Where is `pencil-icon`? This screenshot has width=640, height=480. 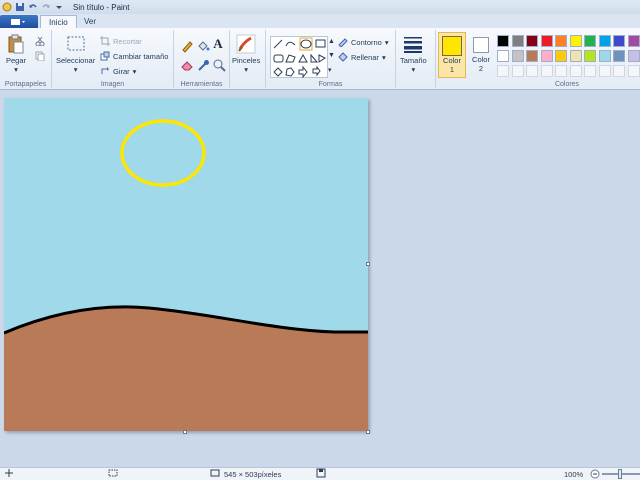 pencil-icon is located at coordinates (186, 45).